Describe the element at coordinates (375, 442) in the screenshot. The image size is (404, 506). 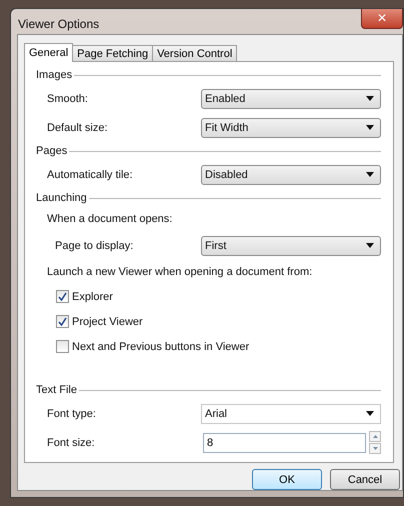
I see `spinner-arrows` at that location.